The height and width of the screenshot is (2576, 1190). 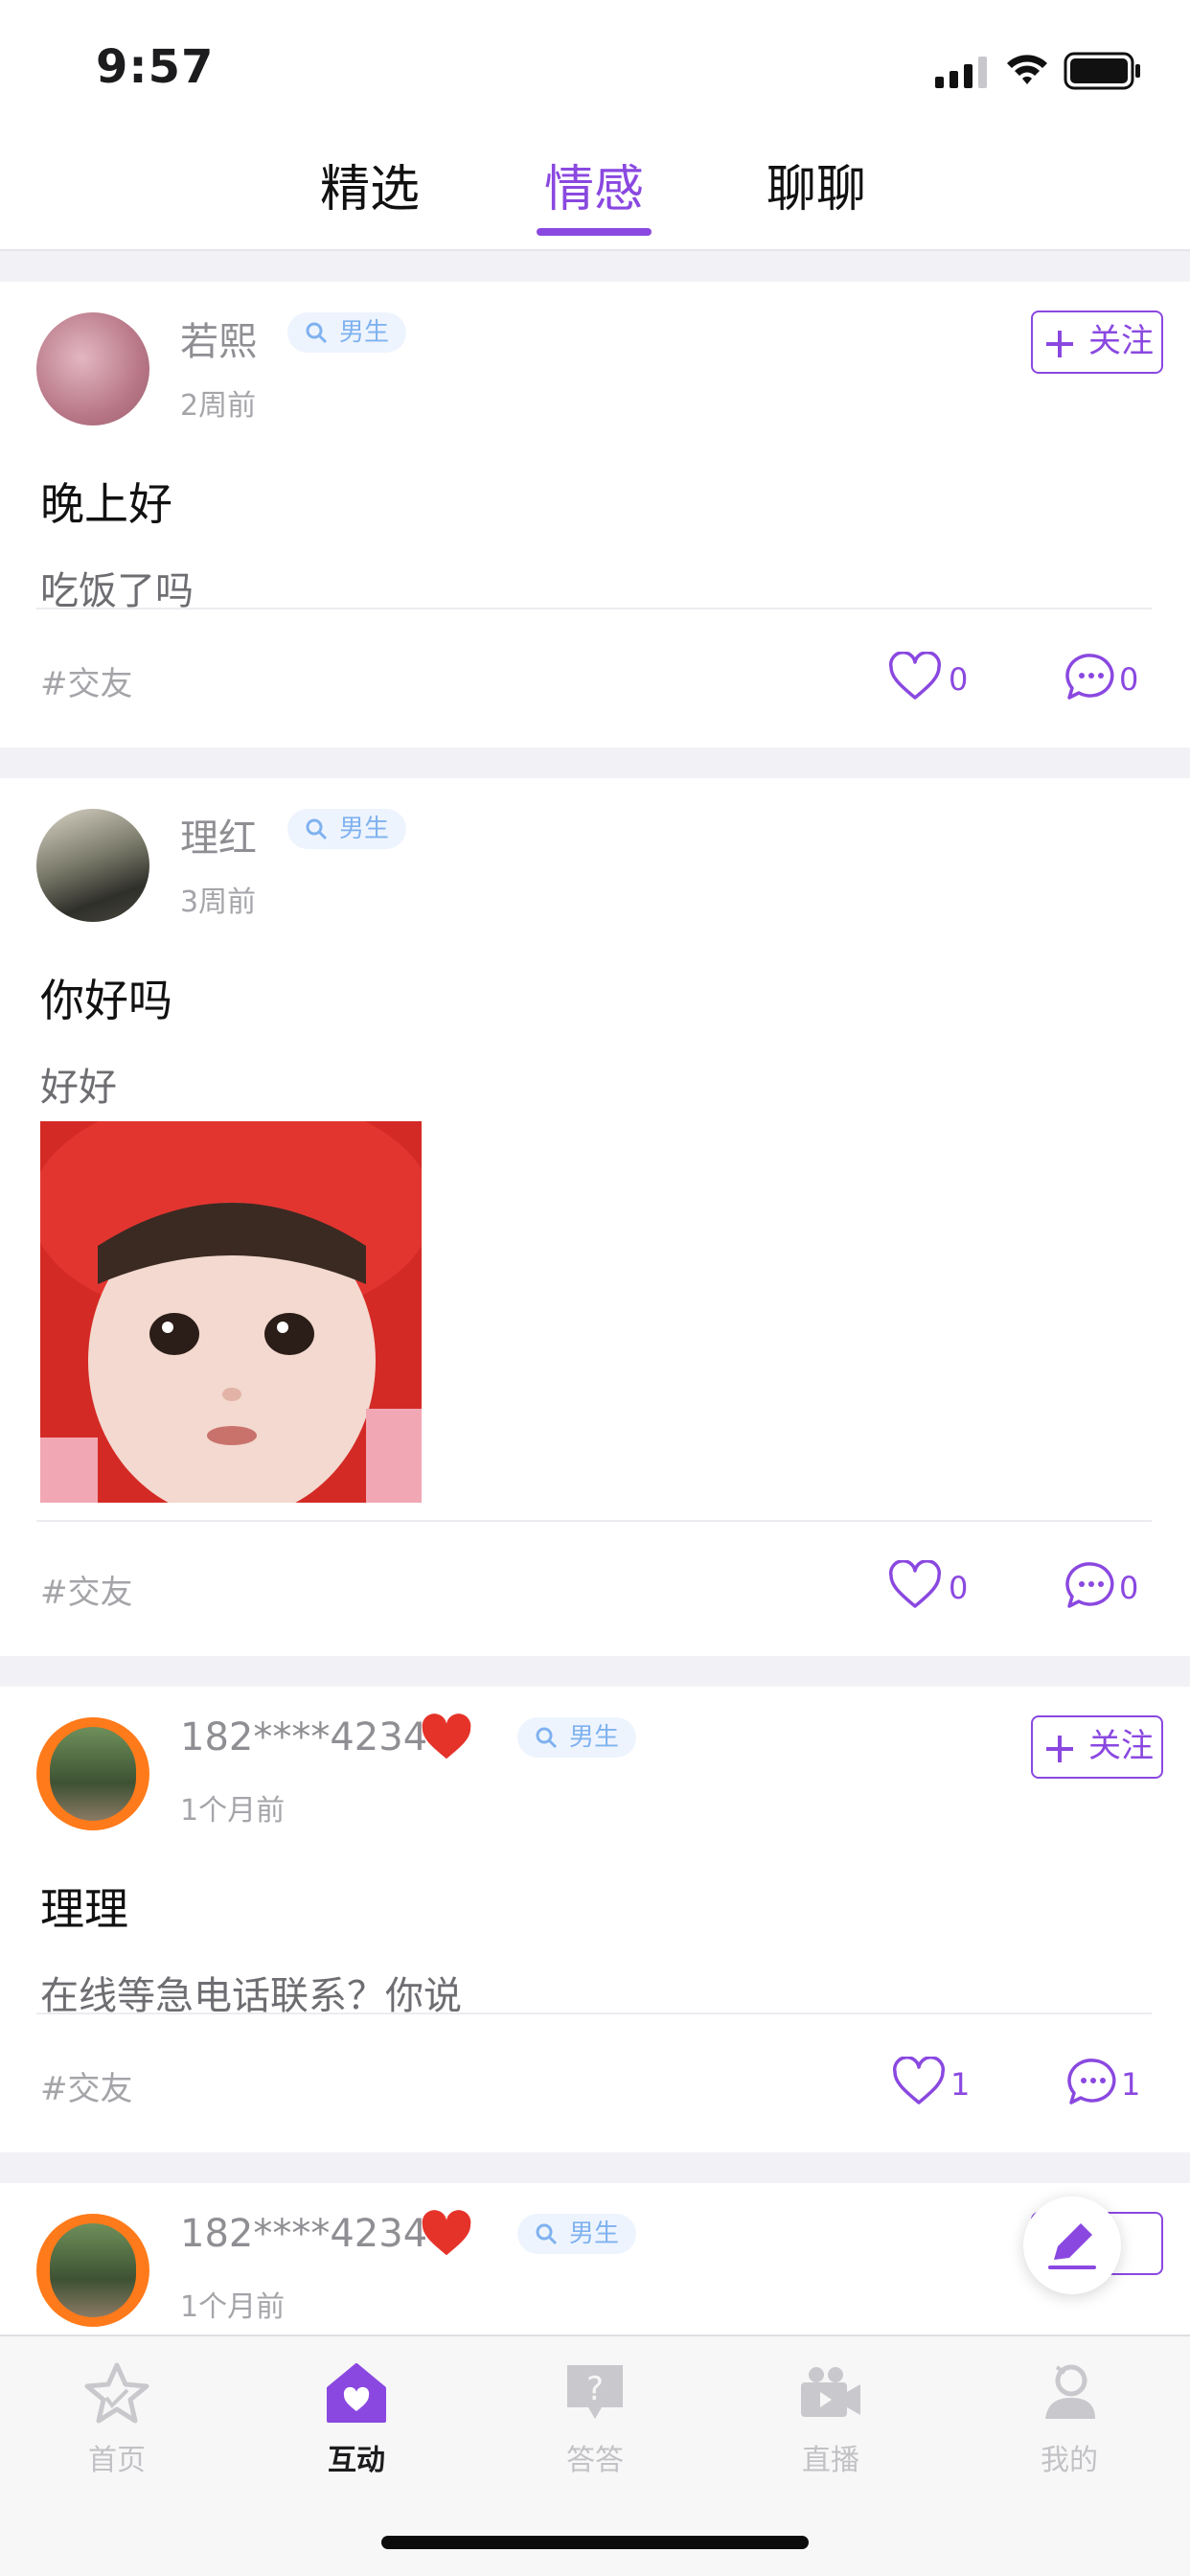 What do you see at coordinates (84, 1909) in the screenshot?
I see `post-title: 理理` at bounding box center [84, 1909].